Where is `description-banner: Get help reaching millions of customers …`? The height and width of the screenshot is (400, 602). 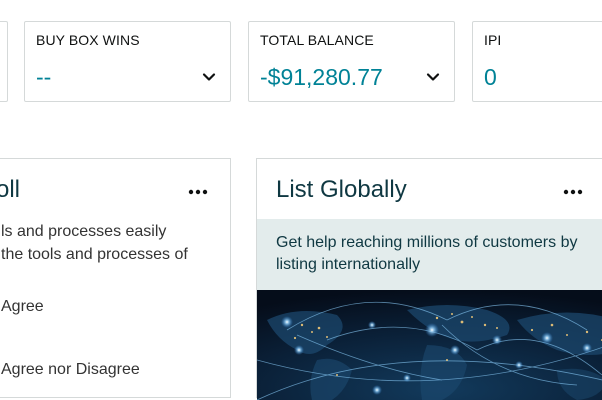
description-banner: Get help reaching millions of customers … is located at coordinates (429, 254).